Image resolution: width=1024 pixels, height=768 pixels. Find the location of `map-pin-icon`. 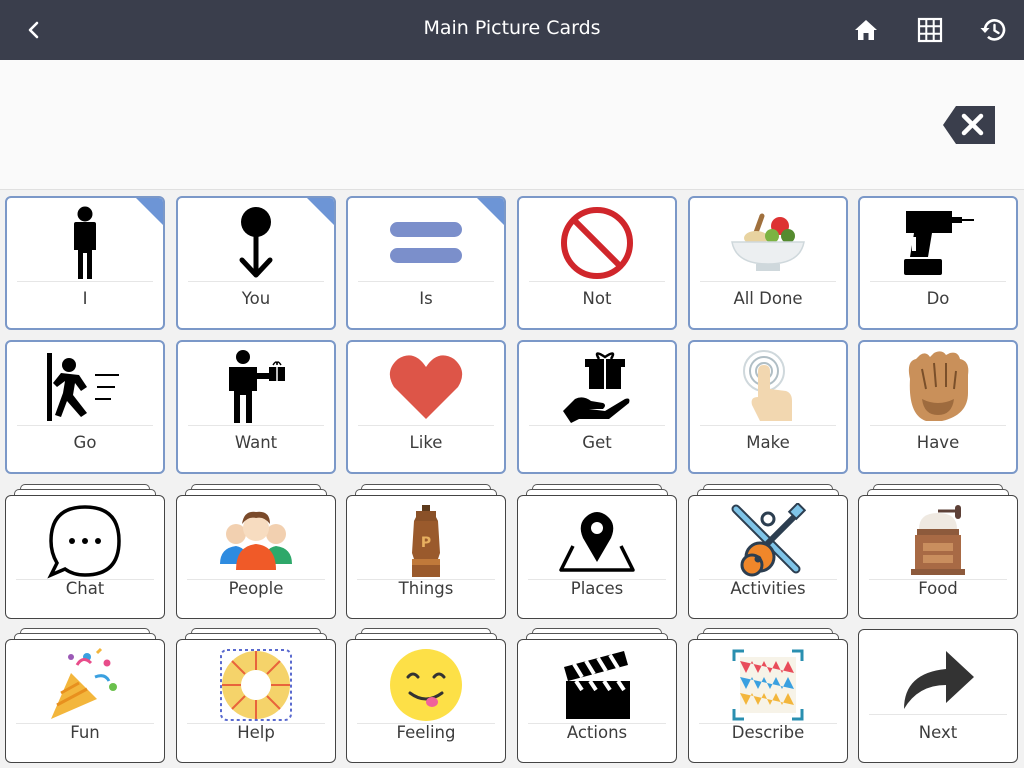

map-pin-icon is located at coordinates (597, 541).